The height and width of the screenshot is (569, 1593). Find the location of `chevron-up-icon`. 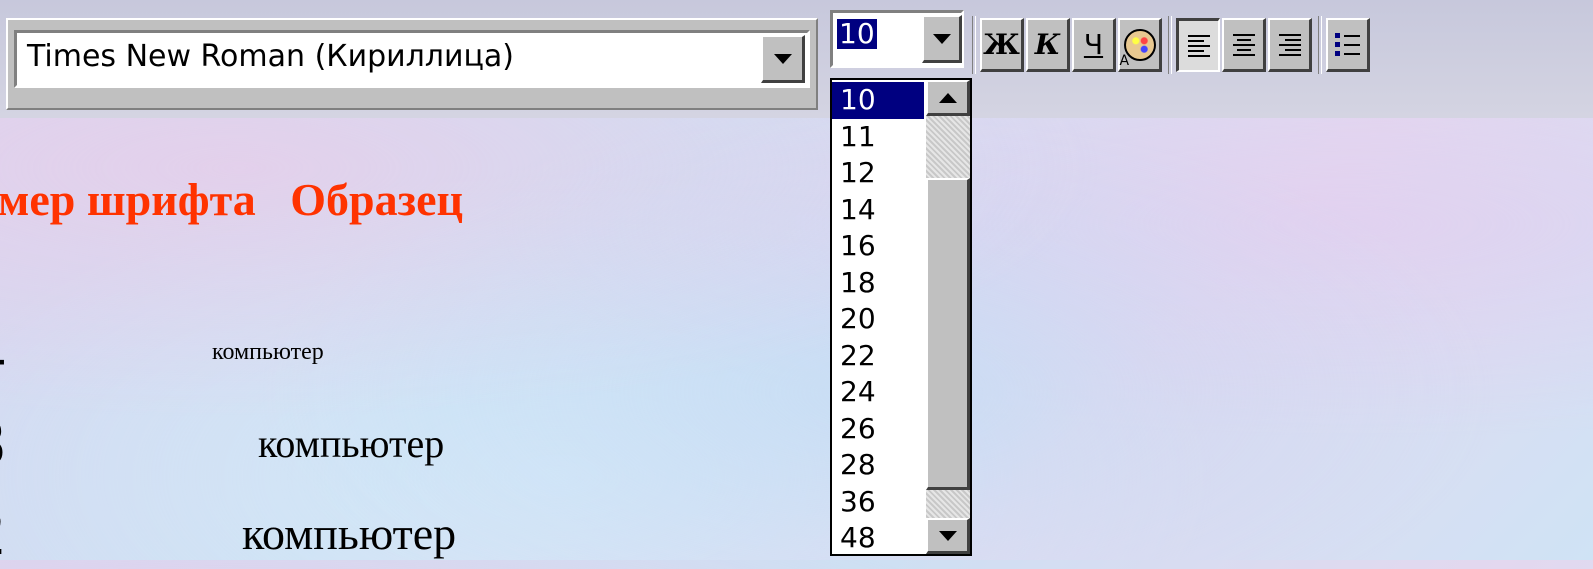

chevron-up-icon is located at coordinates (947, 97).